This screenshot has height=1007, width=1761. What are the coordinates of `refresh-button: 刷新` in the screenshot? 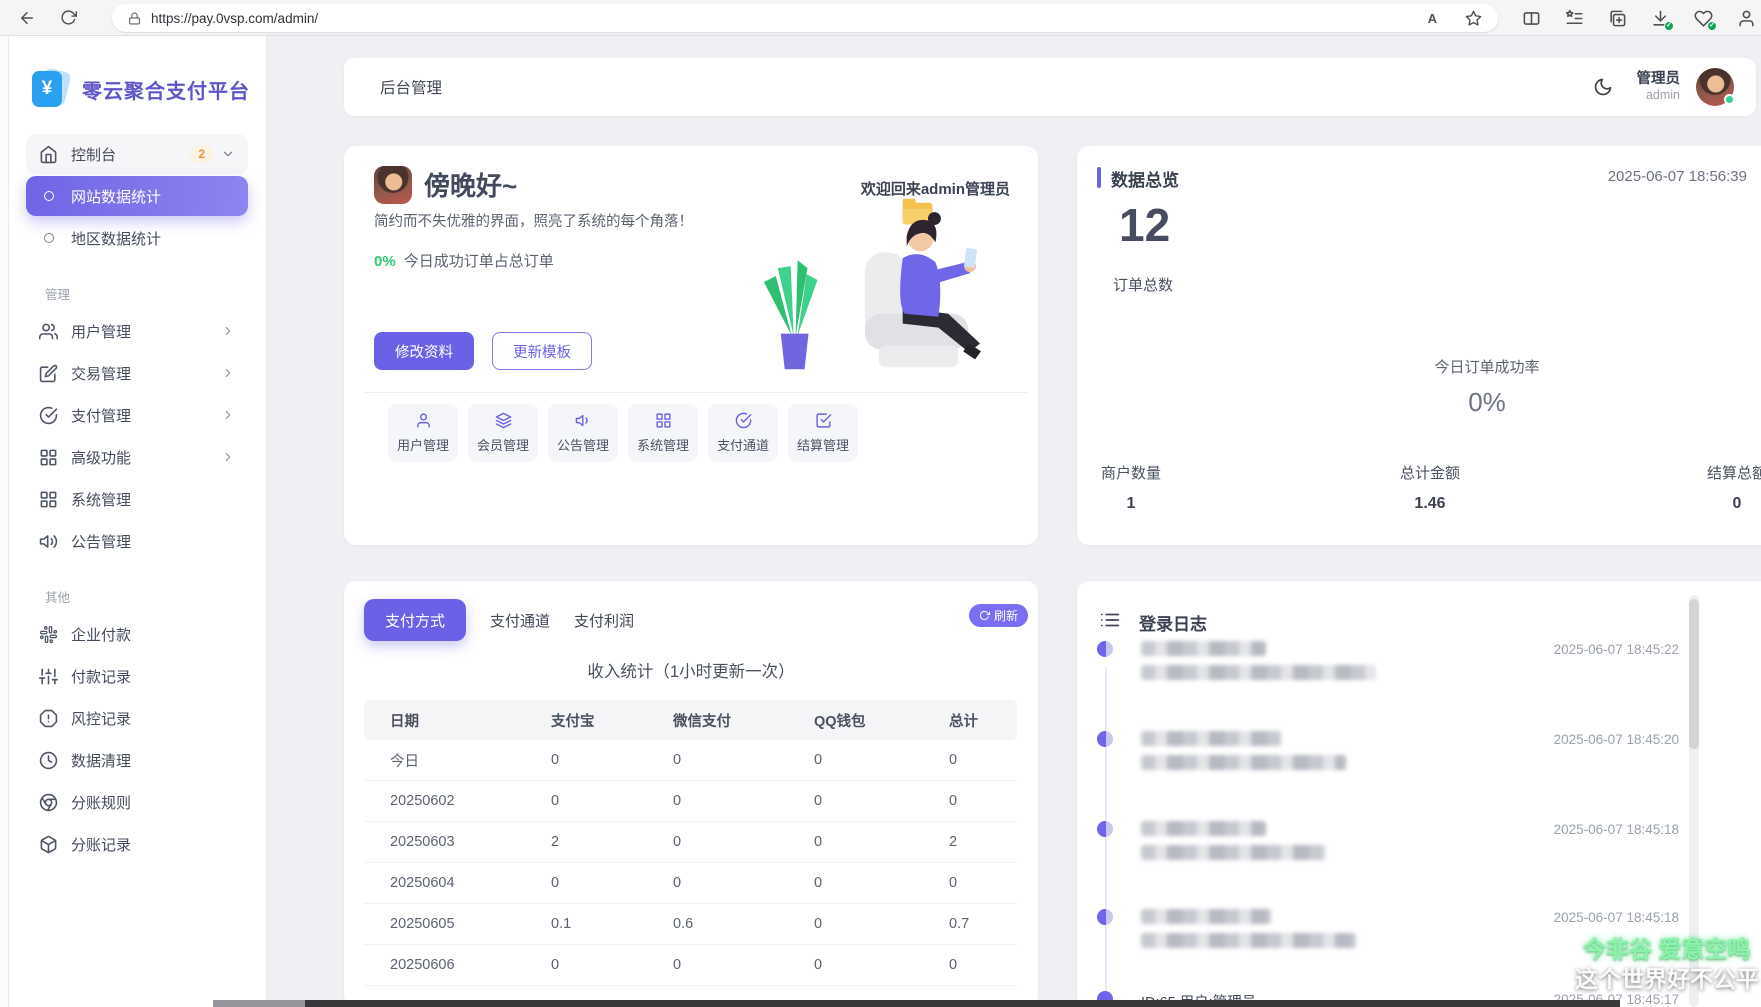 It's located at (998, 615).